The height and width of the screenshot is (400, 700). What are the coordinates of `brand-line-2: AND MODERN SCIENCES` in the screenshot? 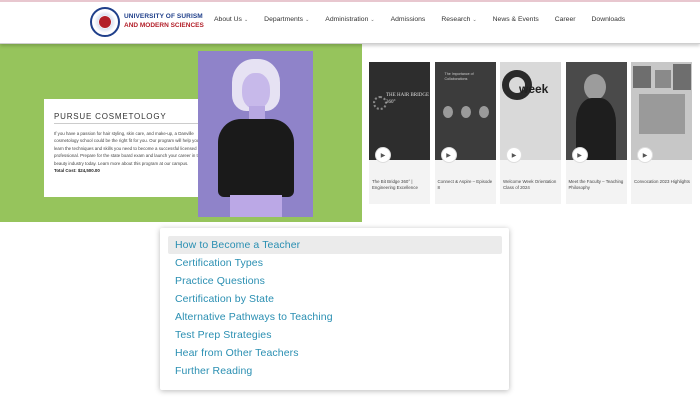 It's located at (164, 25).